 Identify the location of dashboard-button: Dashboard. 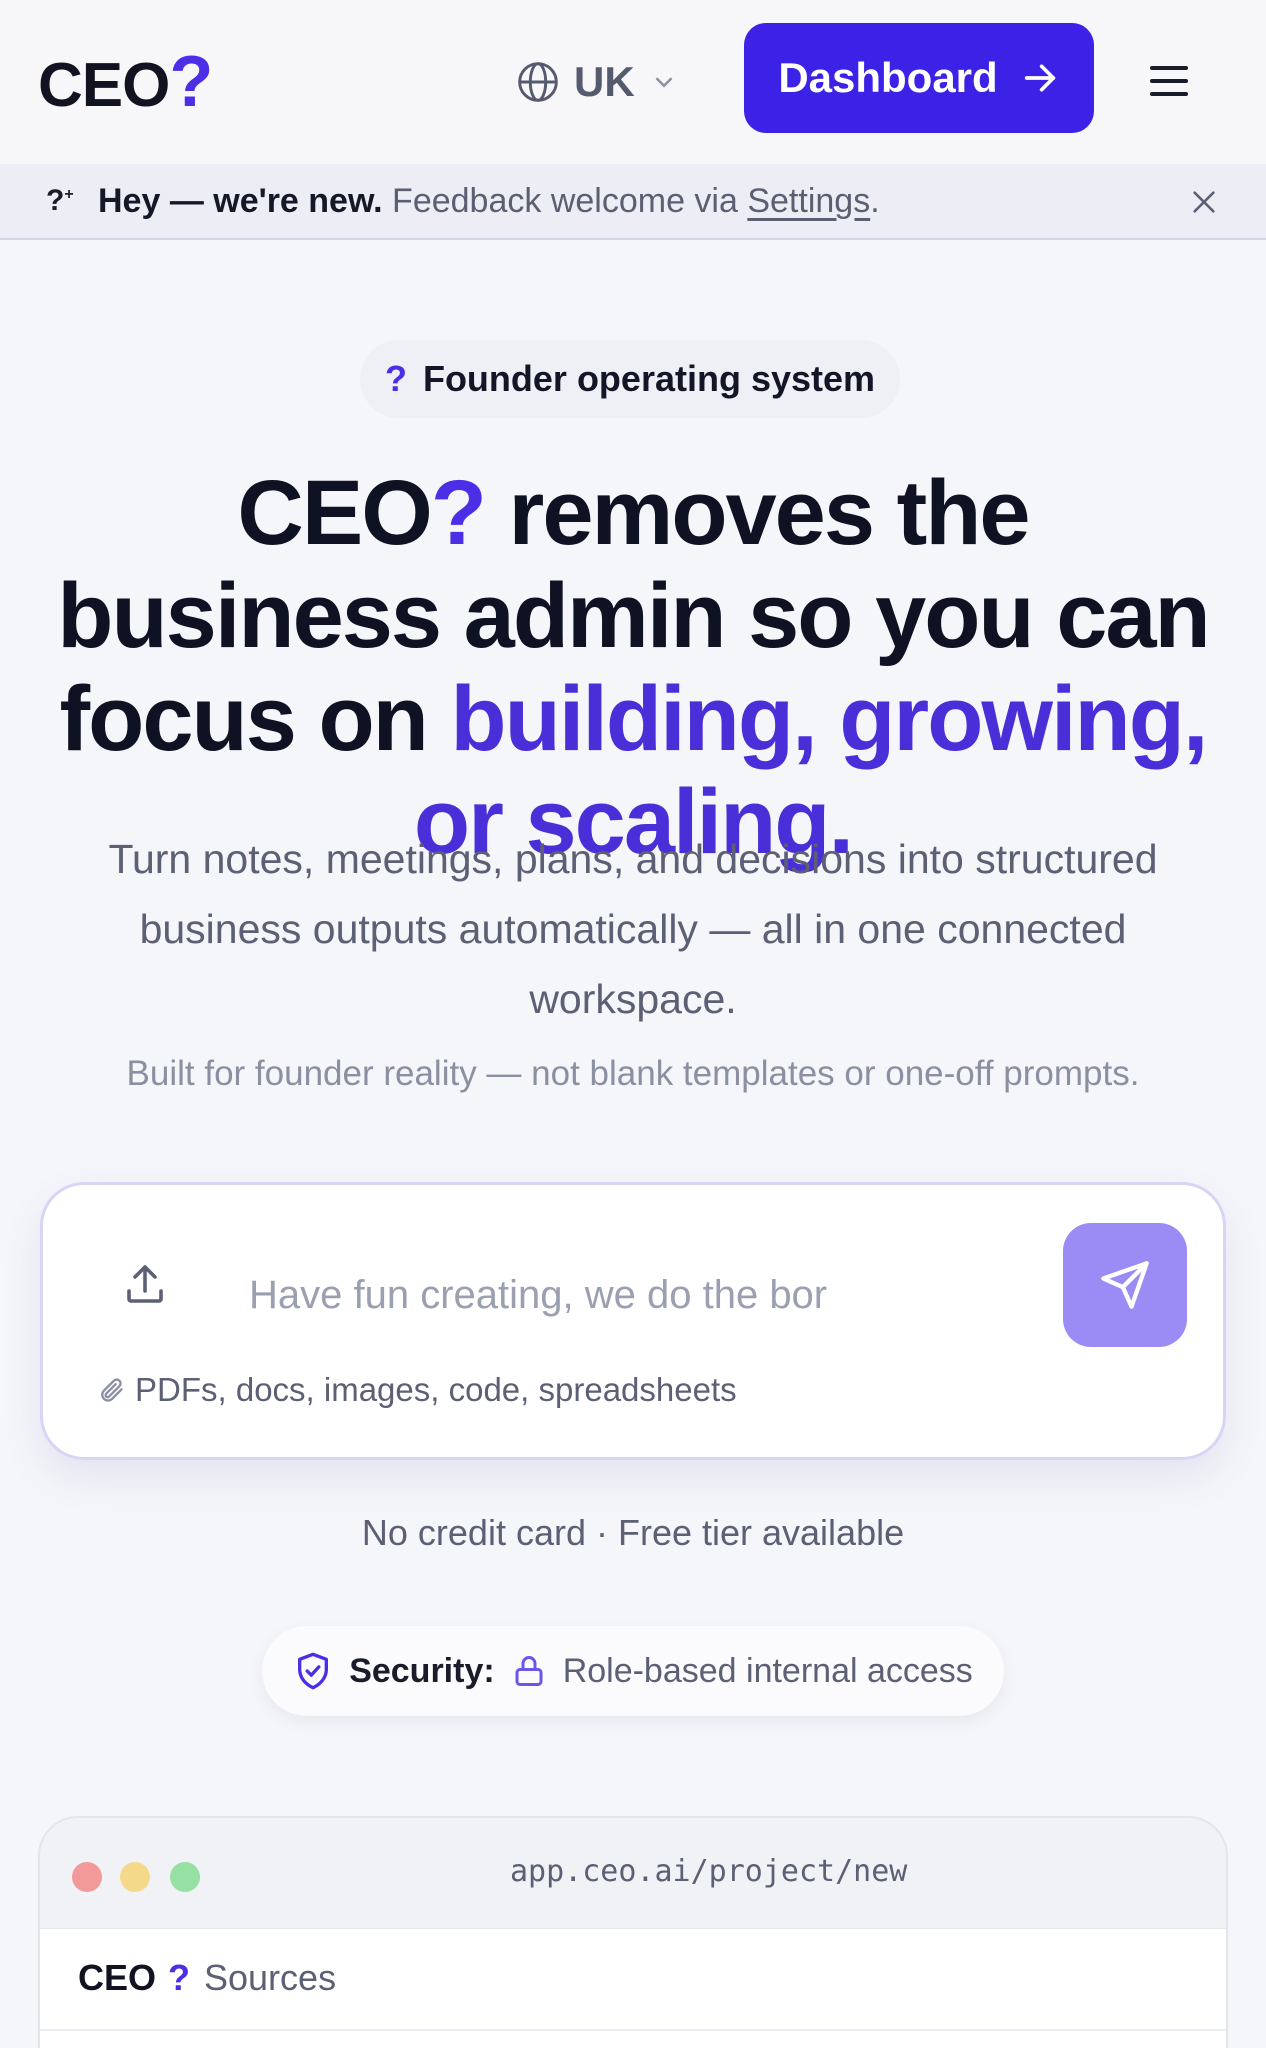
(919, 78).